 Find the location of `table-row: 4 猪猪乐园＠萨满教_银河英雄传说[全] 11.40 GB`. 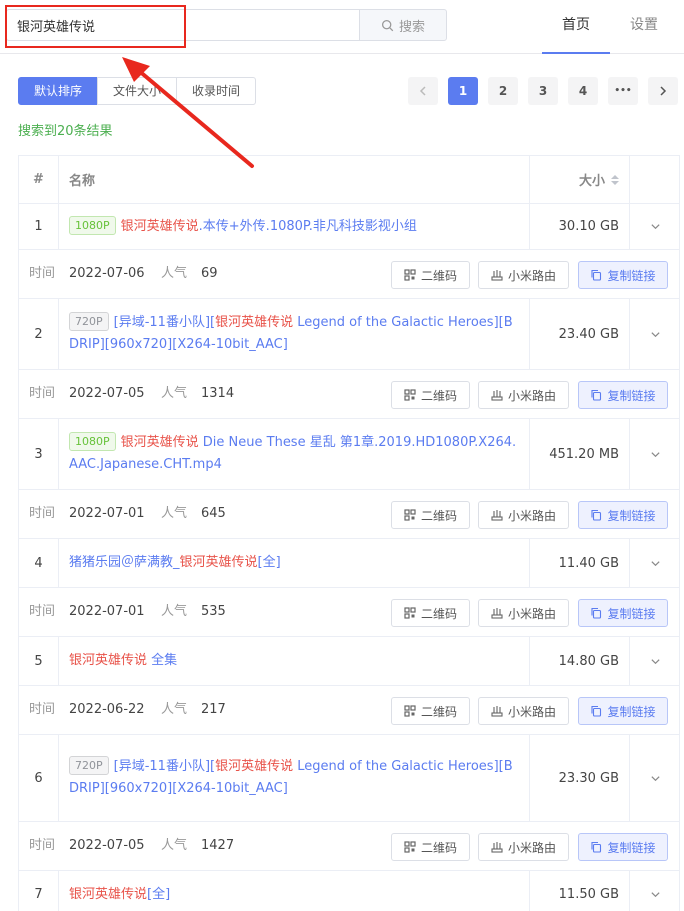

table-row: 4 猪猪乐园＠萨满教_银河英雄传说[全] 11.40 GB is located at coordinates (349, 563).